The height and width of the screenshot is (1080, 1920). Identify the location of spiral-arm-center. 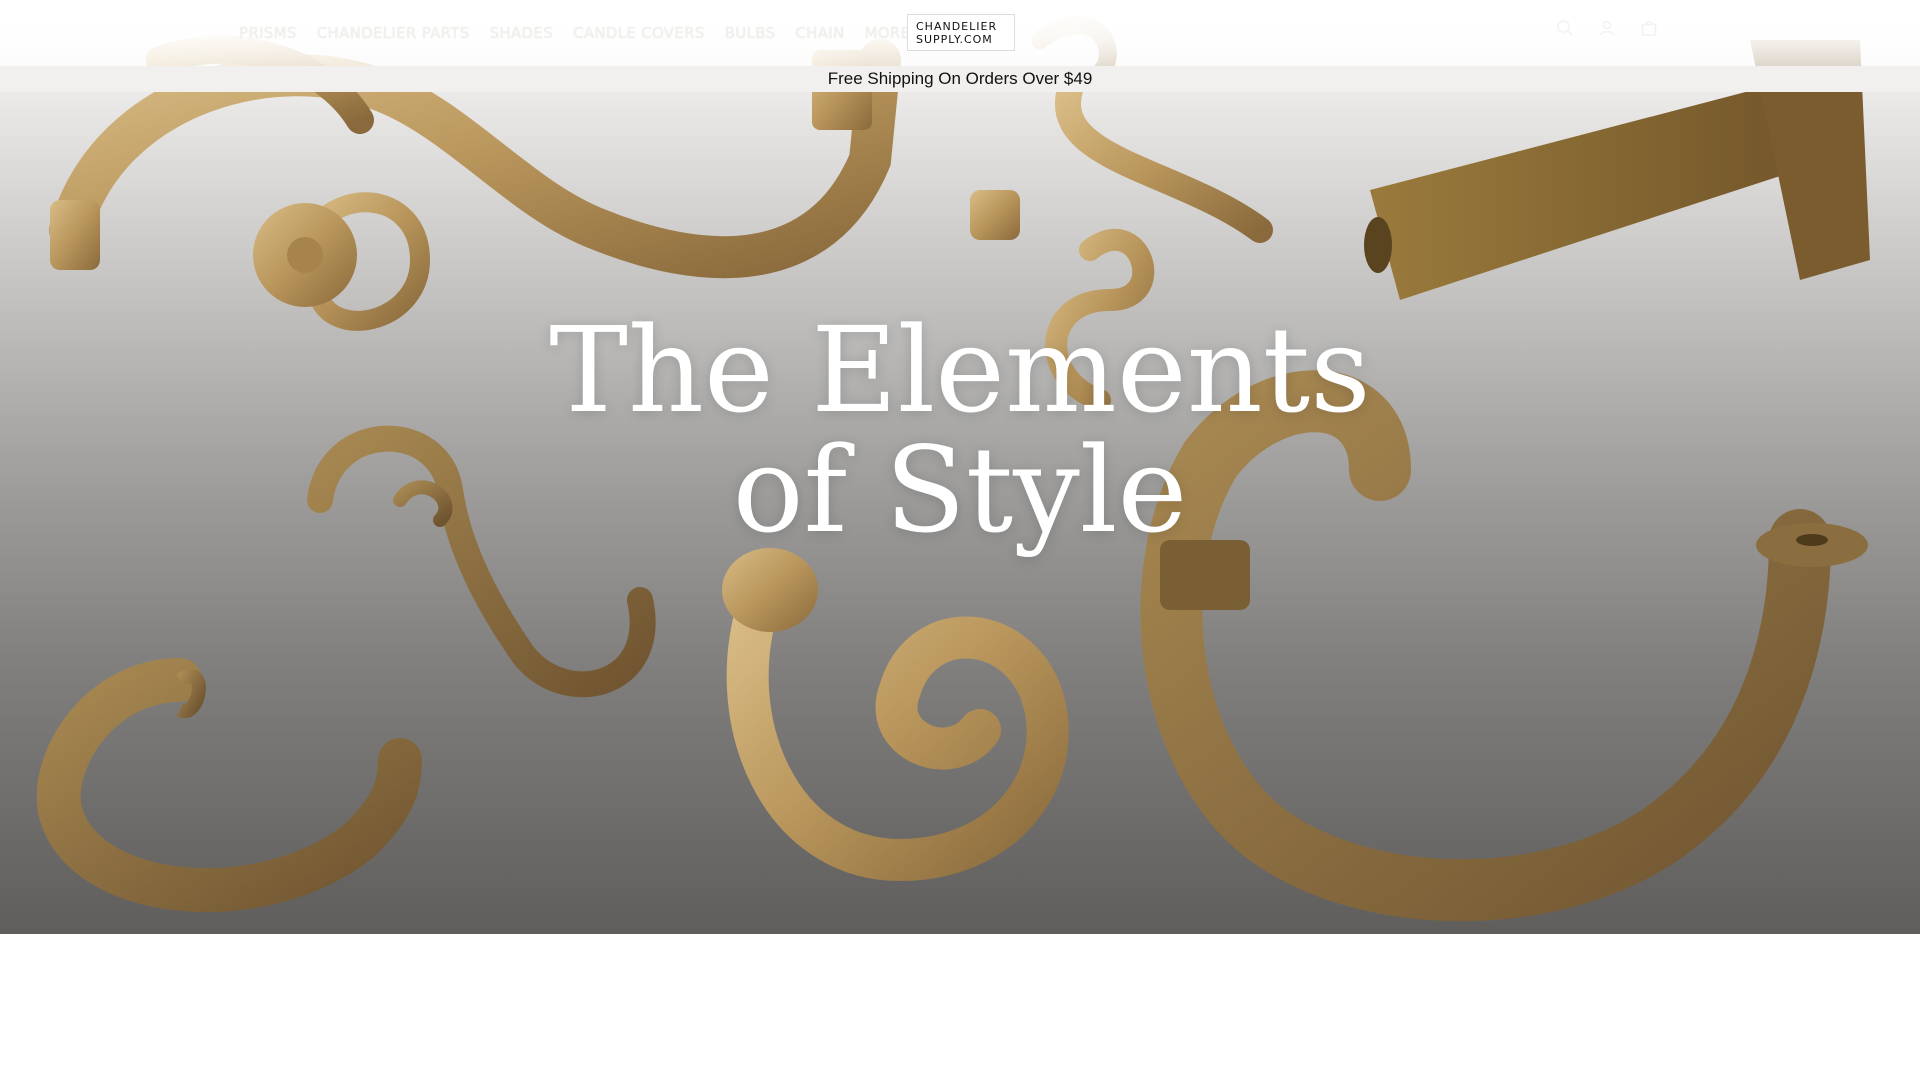
(897, 730).